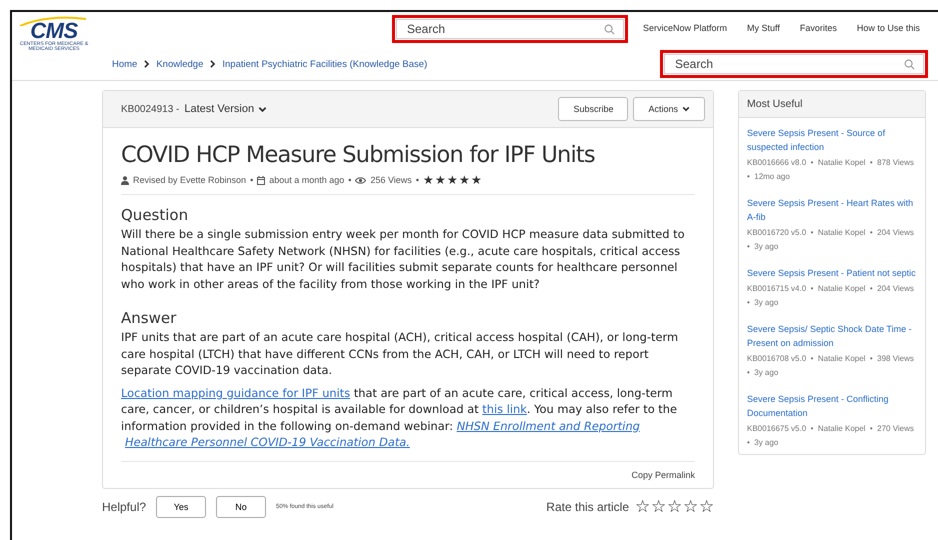 The image size is (938, 540). Describe the element at coordinates (400, 353) in the screenshot. I see `paragraph: IPF units that are part of an acute care hospital (ACH), critical access hospital (CAH), or long-term care hospital (LTCH) that have different CCNs from the ACH, CAH, or LTCH will need to report separate COVID-19 vaccination data.` at that location.